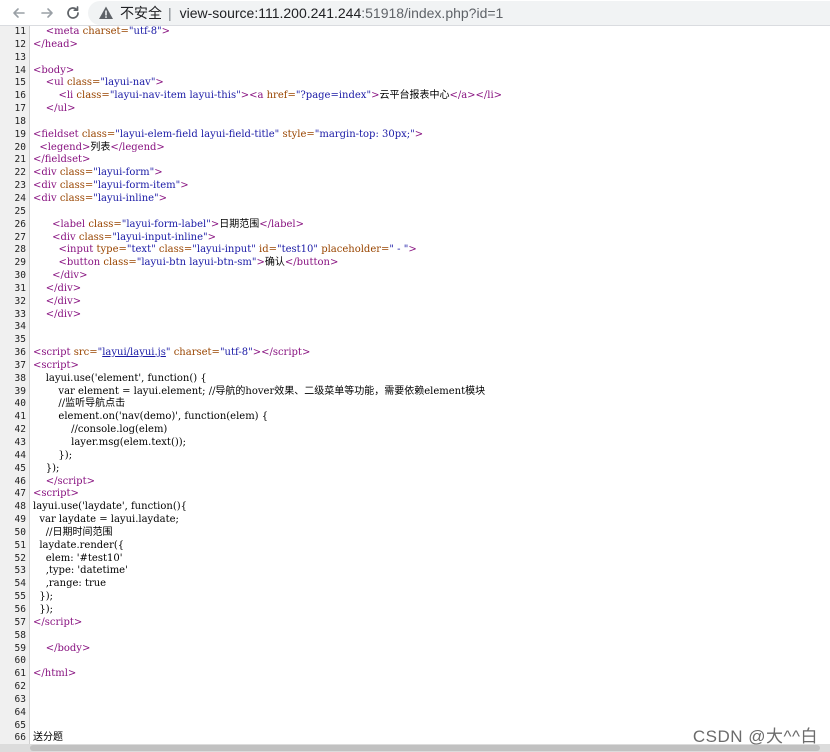 This screenshot has width=830, height=752. I want to click on source-line: 40 //监听导航点击, so click(415, 405).